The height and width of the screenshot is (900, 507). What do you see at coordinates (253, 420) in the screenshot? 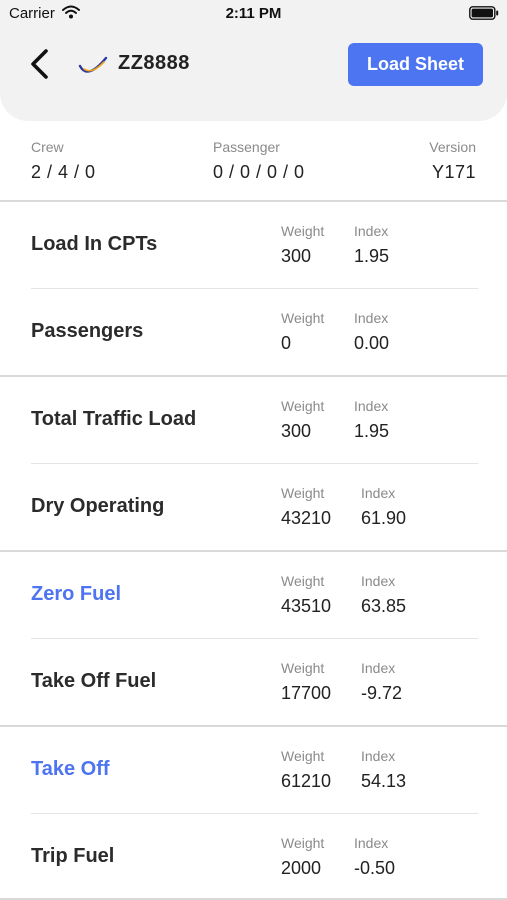
I see `list-item: Total Traffic Load Weight 300 Index 1.95` at bounding box center [253, 420].